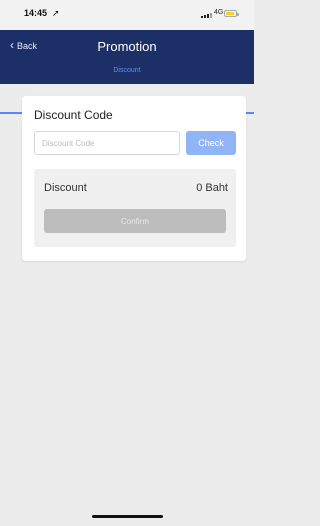 Image resolution: width=320 pixels, height=526 pixels. What do you see at coordinates (212, 188) in the screenshot?
I see `discount-amount: 0 Baht` at bounding box center [212, 188].